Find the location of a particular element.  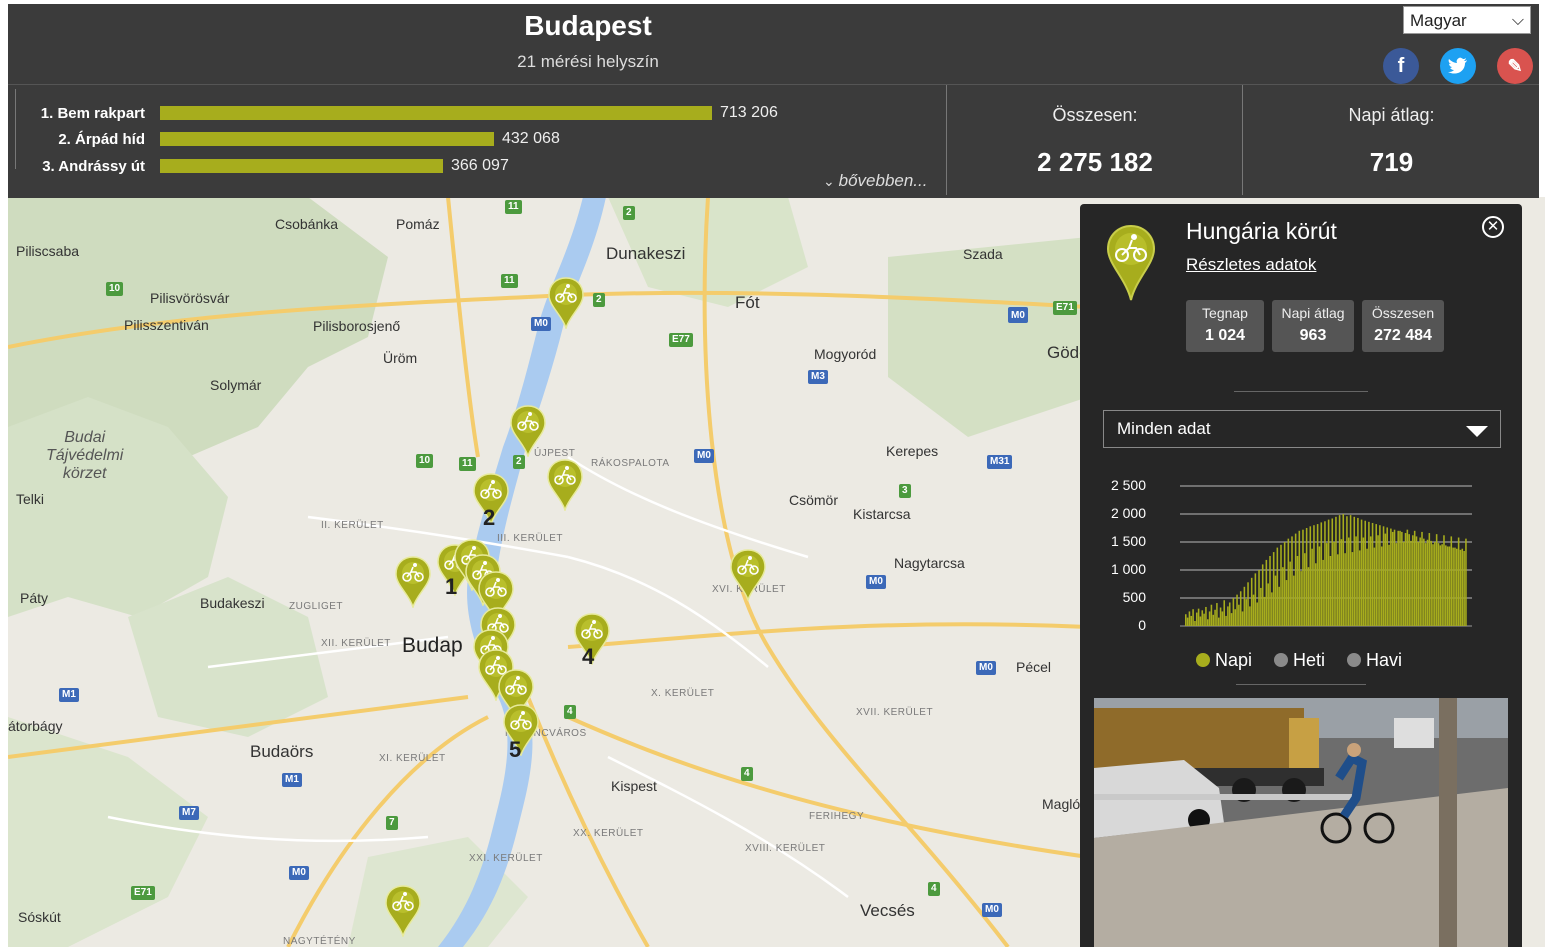

stat-label: Tegnap is located at coordinates (1225, 313).